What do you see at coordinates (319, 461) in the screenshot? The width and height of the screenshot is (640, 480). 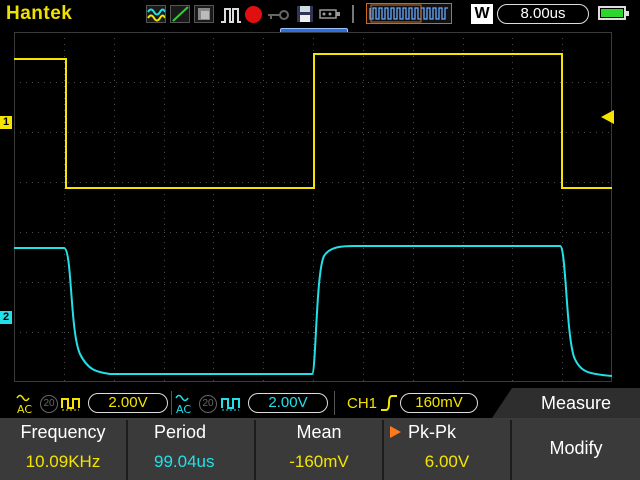 I see `measure-value: -160mV` at bounding box center [319, 461].